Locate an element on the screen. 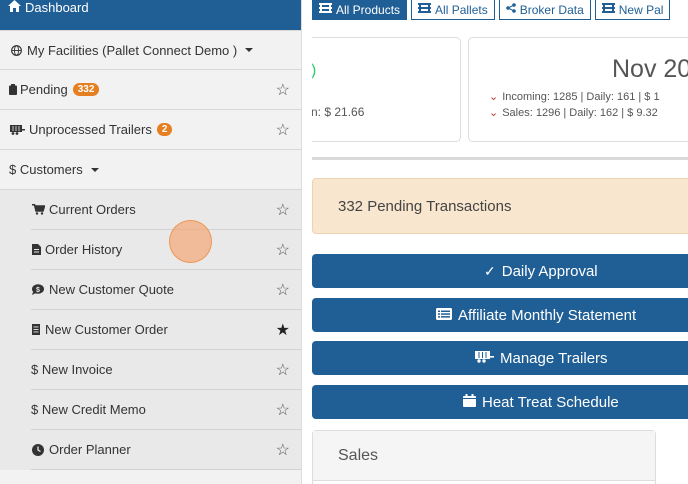 The height and width of the screenshot is (484, 688). button-label: Affiliate Monthly Statement is located at coordinates (547, 315).